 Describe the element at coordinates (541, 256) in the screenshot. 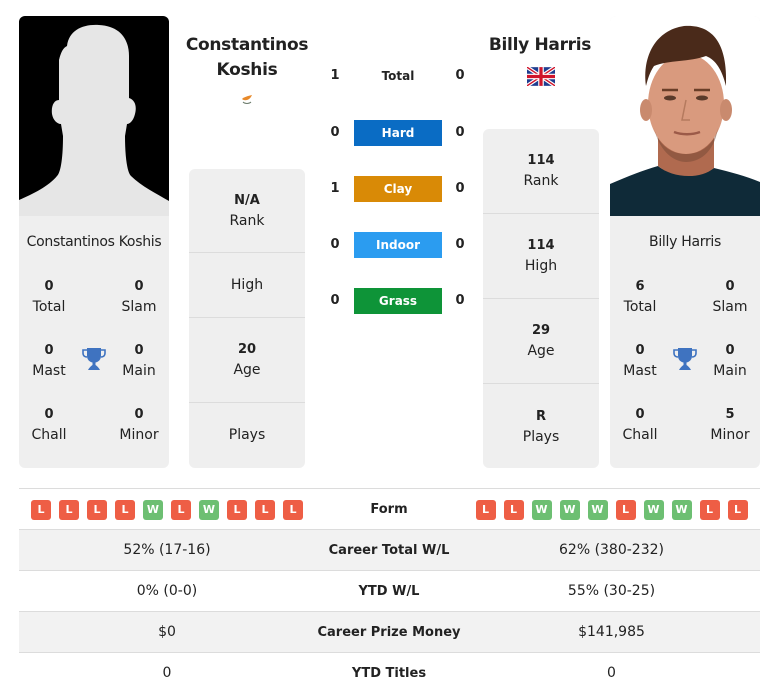

I see `player2-high: 114 High` at that location.